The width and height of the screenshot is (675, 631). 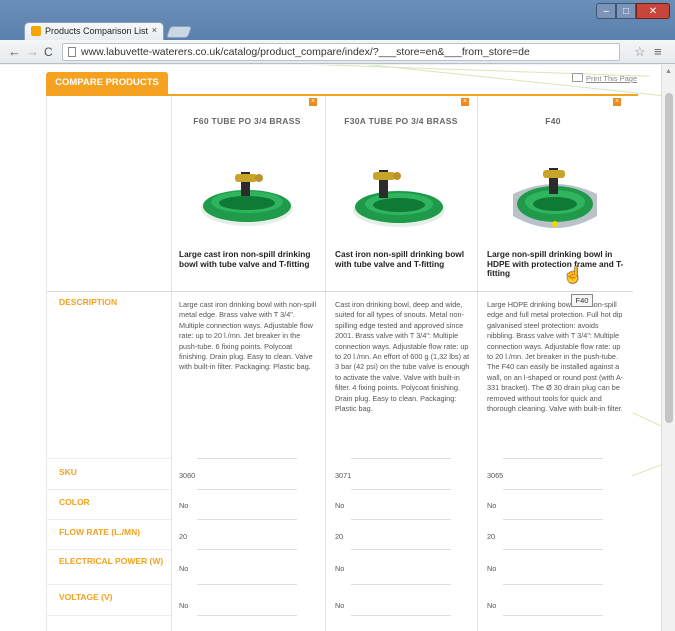 I want to click on product-name: F30A TUBE PO 3/4 BRASS, so click(x=401, y=121).